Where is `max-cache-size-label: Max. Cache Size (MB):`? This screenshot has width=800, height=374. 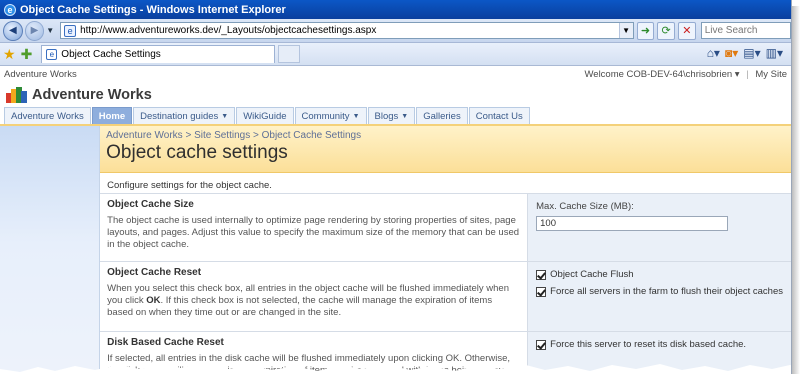
max-cache-size-label: Max. Cache Size (MB): is located at coordinates (585, 206).